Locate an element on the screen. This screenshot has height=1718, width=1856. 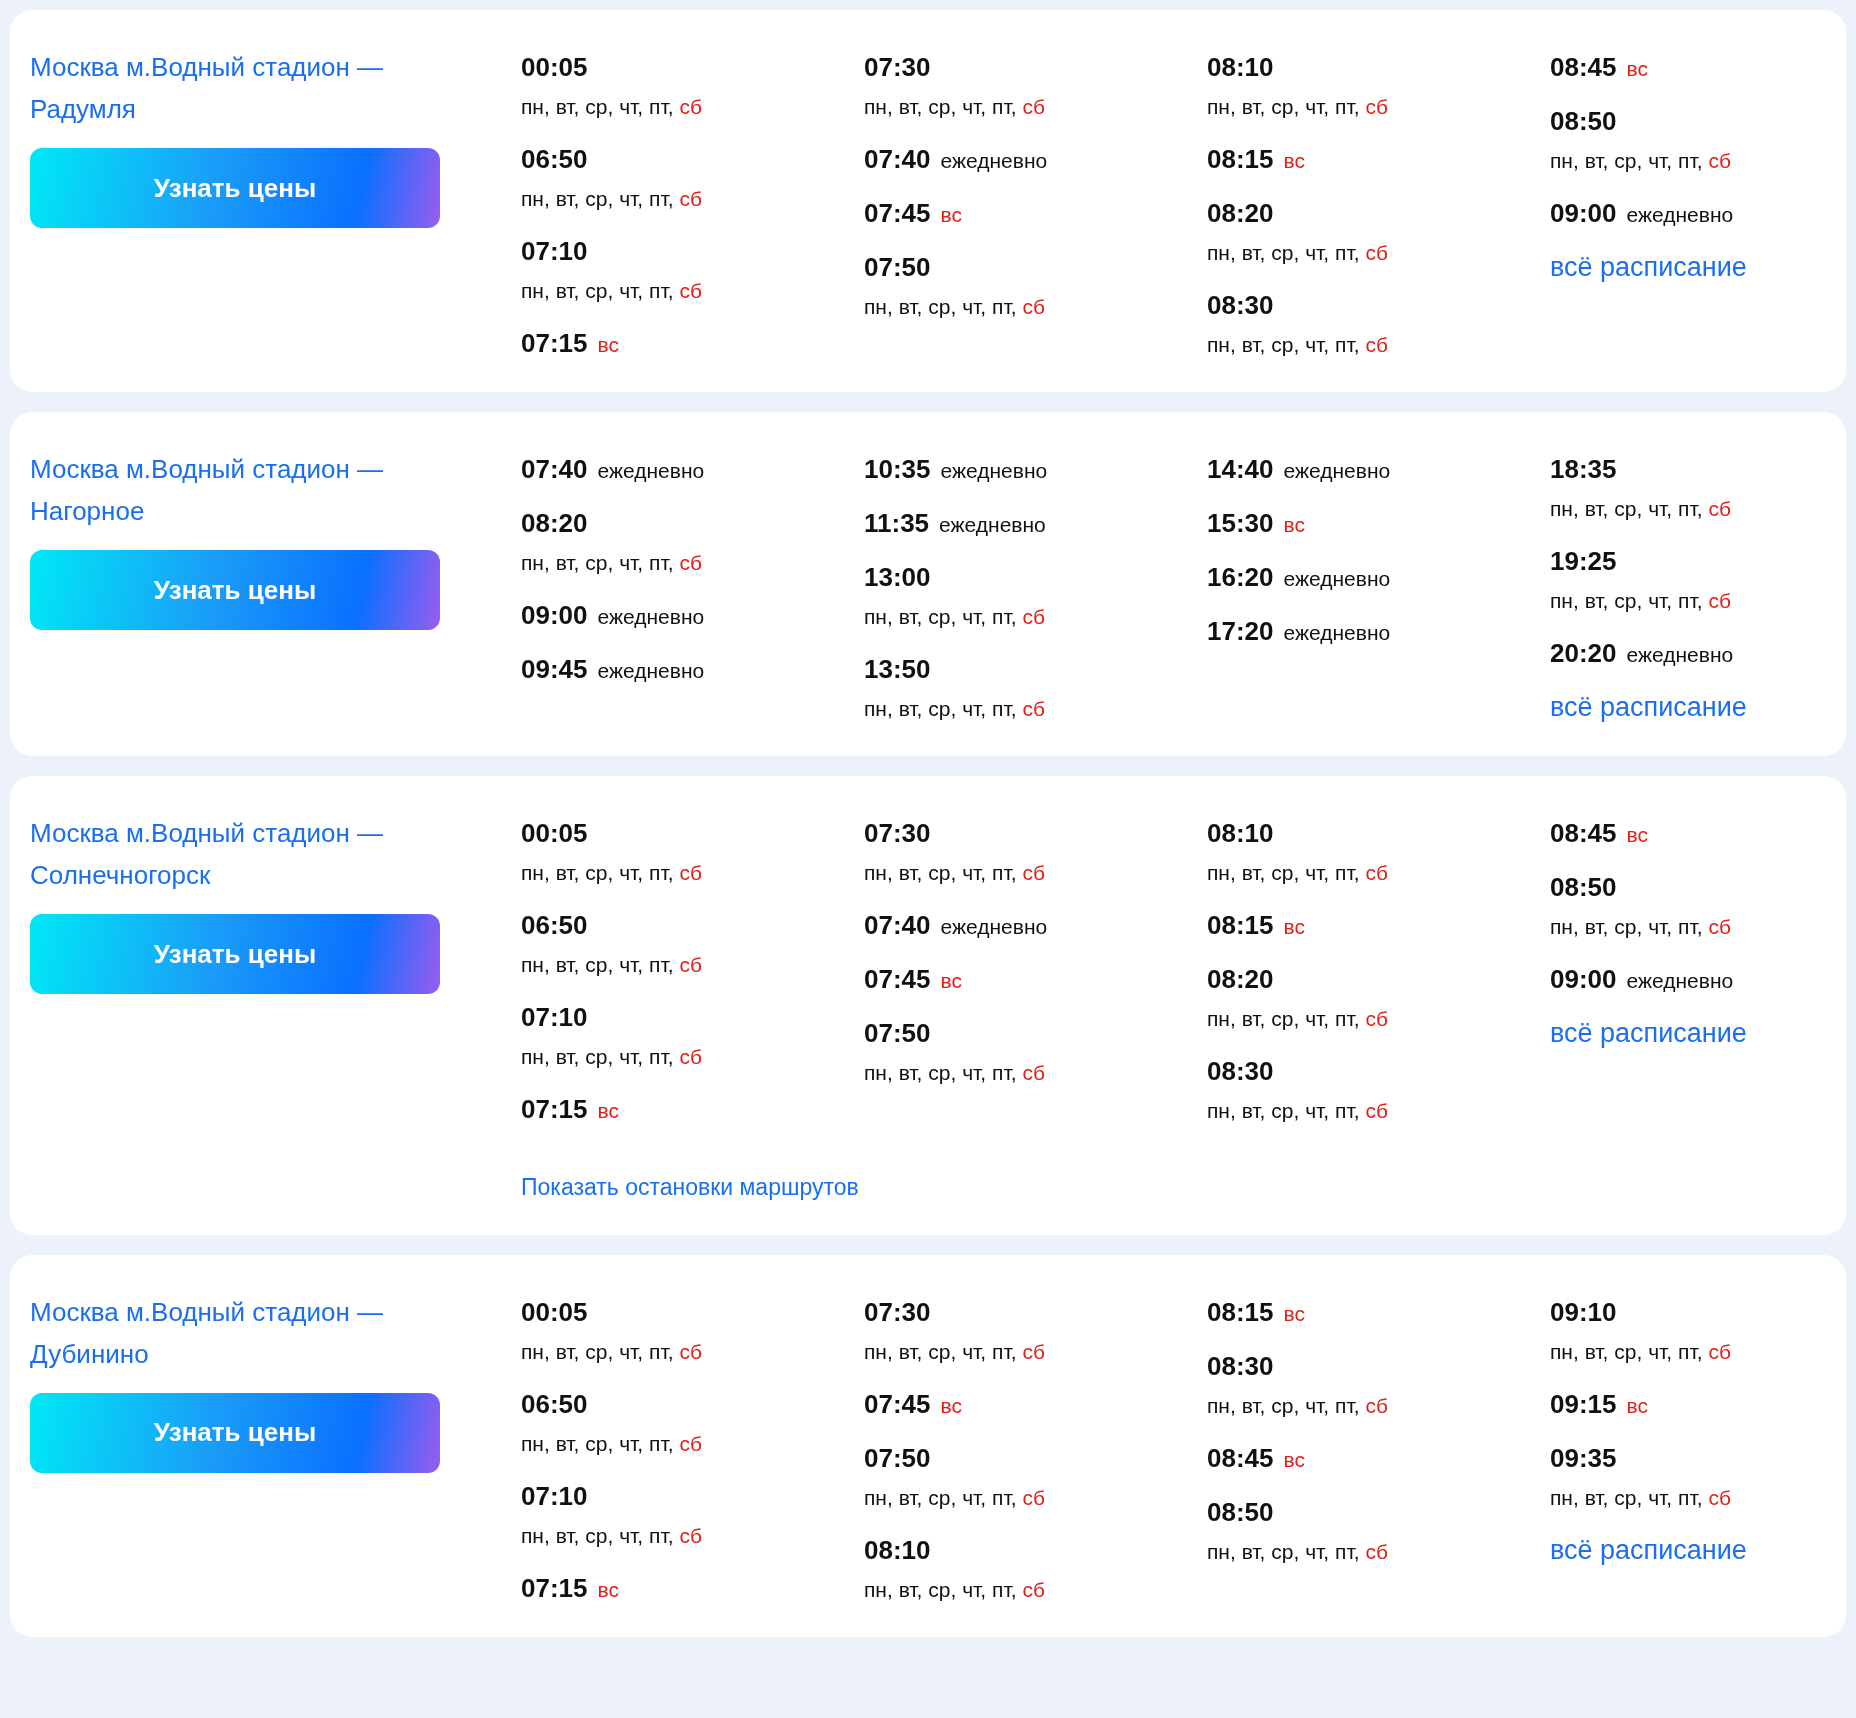
departure-time: 07:45 is located at coordinates (897, 213).